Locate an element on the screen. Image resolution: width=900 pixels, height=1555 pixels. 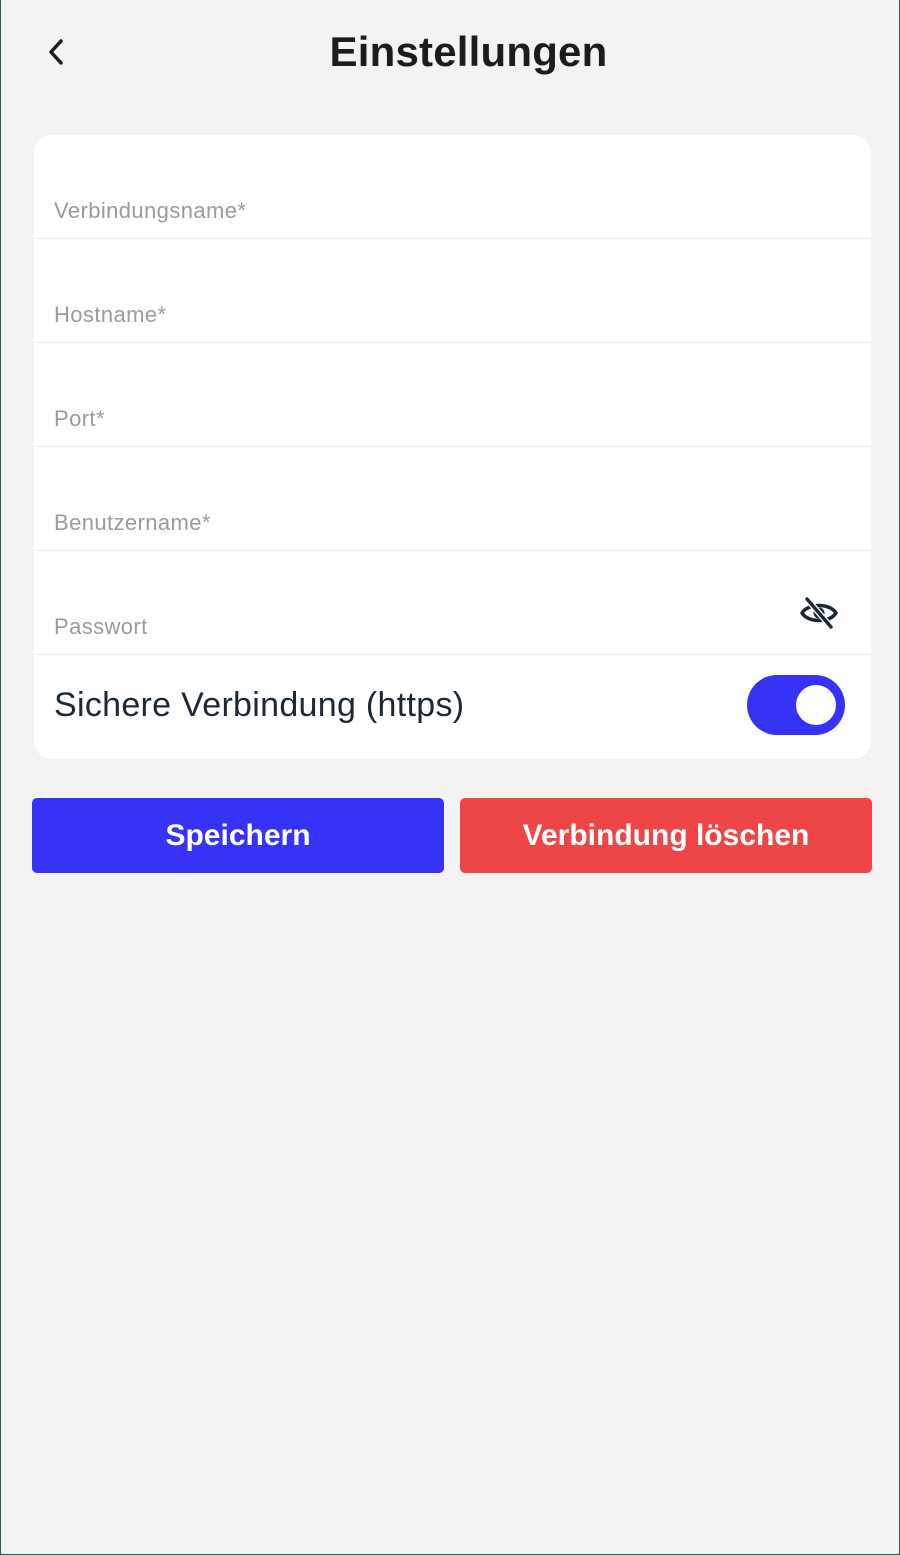
https-toggle-label: Sichere Verbindung (https) is located at coordinates (259, 704).